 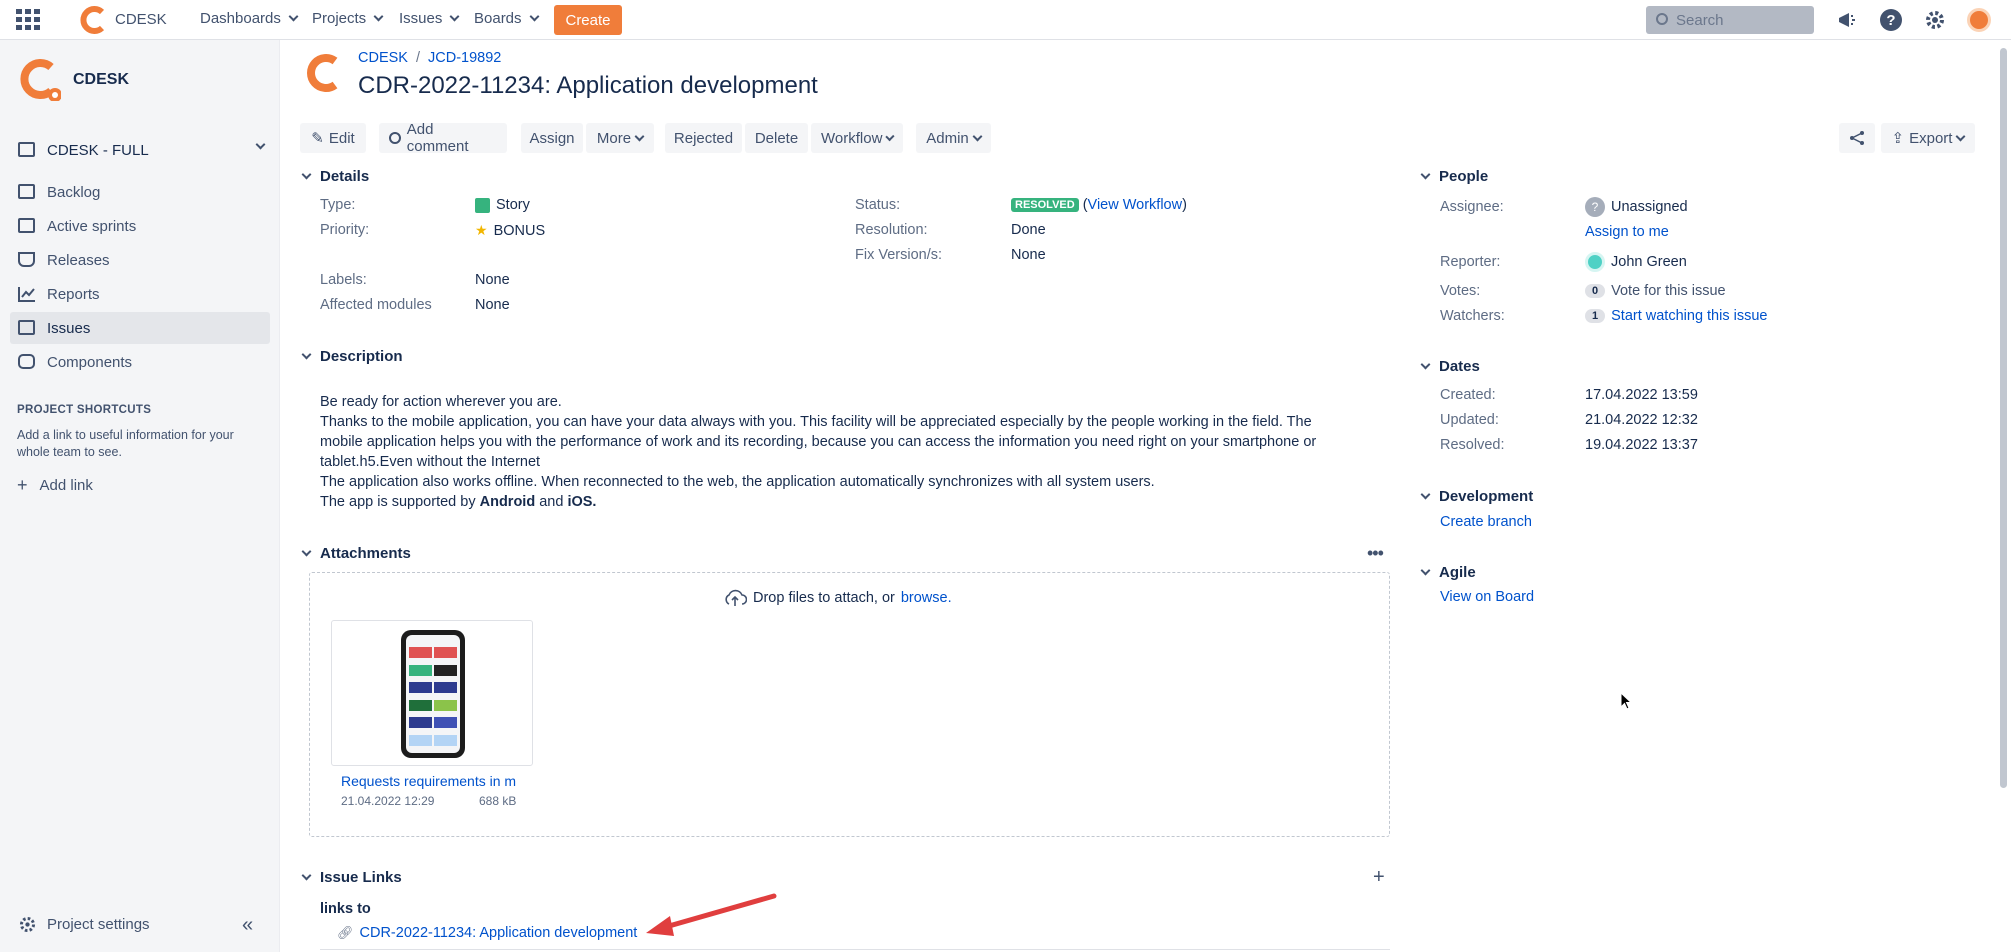 What do you see at coordinates (552, 138) in the screenshot?
I see `assign-button: Assign` at bounding box center [552, 138].